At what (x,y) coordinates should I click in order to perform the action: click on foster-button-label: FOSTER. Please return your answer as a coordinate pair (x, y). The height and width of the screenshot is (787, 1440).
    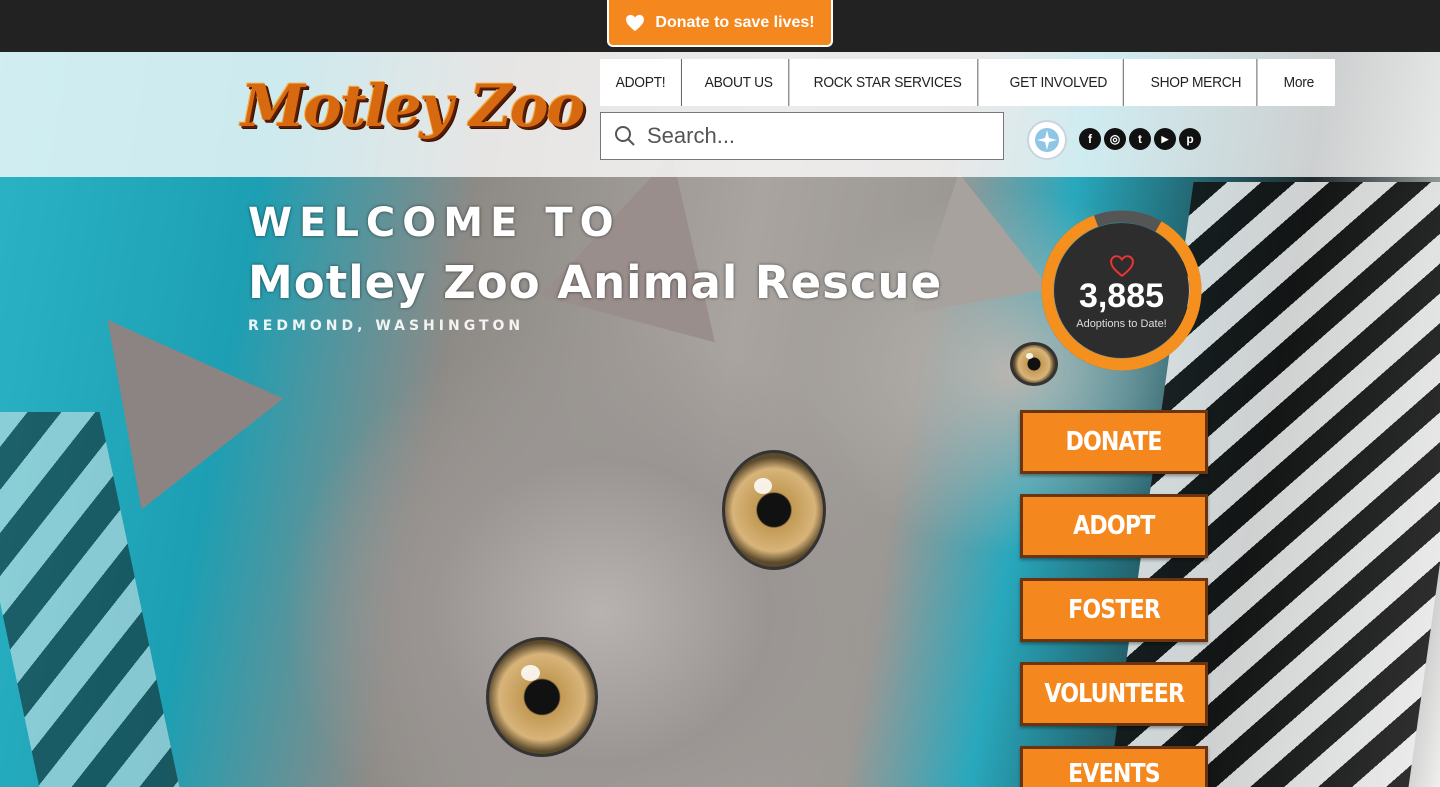
    Looking at the image, I should click on (1114, 610).